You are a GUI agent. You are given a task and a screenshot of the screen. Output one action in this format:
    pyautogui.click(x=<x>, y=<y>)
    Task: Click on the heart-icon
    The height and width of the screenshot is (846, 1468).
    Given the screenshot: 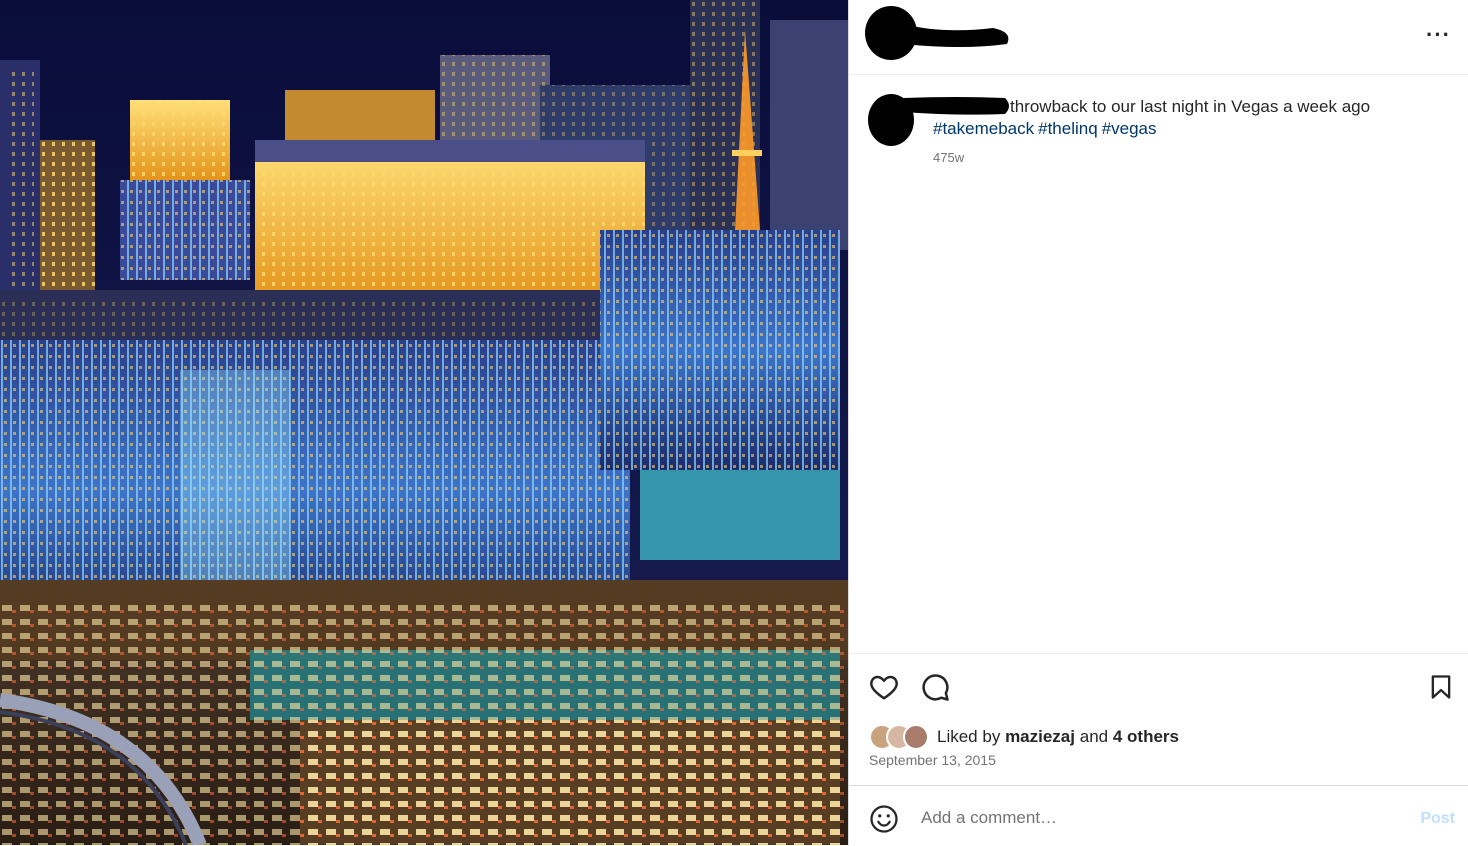 What is the action you would take?
    pyautogui.click(x=884, y=689)
    